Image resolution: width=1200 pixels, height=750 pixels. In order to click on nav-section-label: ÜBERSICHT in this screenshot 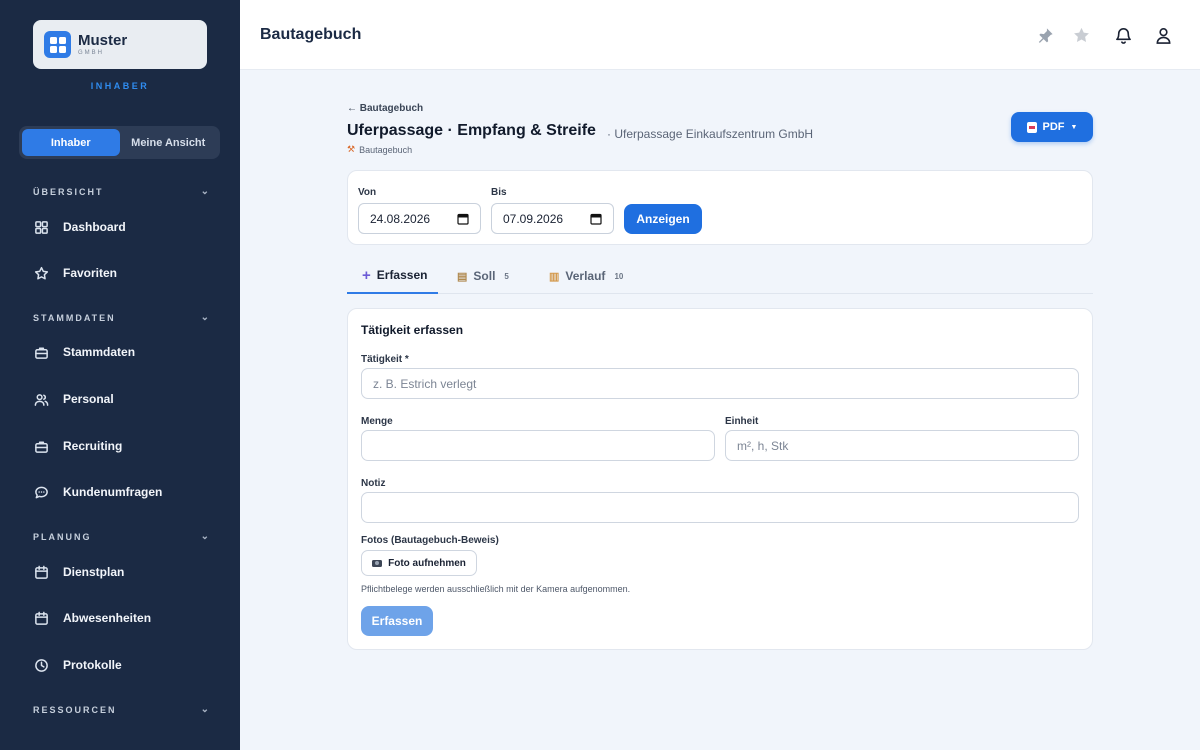, I will do `click(68, 191)`.